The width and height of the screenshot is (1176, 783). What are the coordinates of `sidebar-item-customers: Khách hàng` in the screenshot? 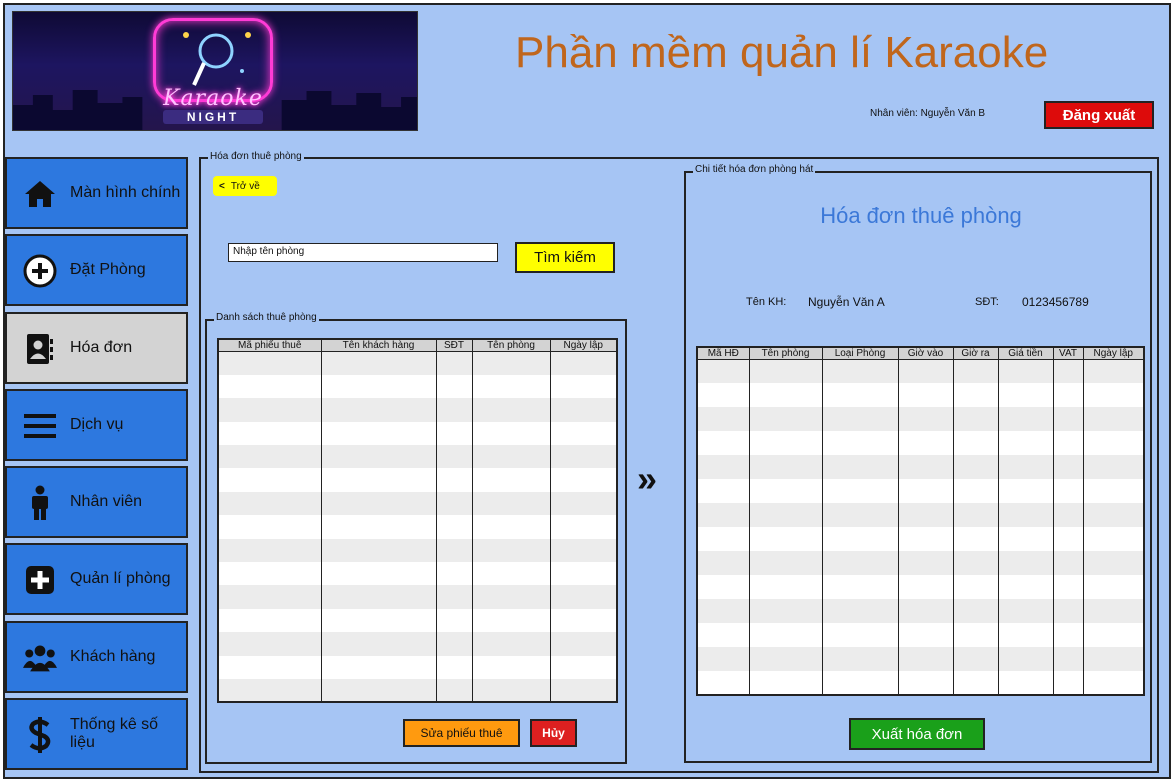 It's located at (96, 657).